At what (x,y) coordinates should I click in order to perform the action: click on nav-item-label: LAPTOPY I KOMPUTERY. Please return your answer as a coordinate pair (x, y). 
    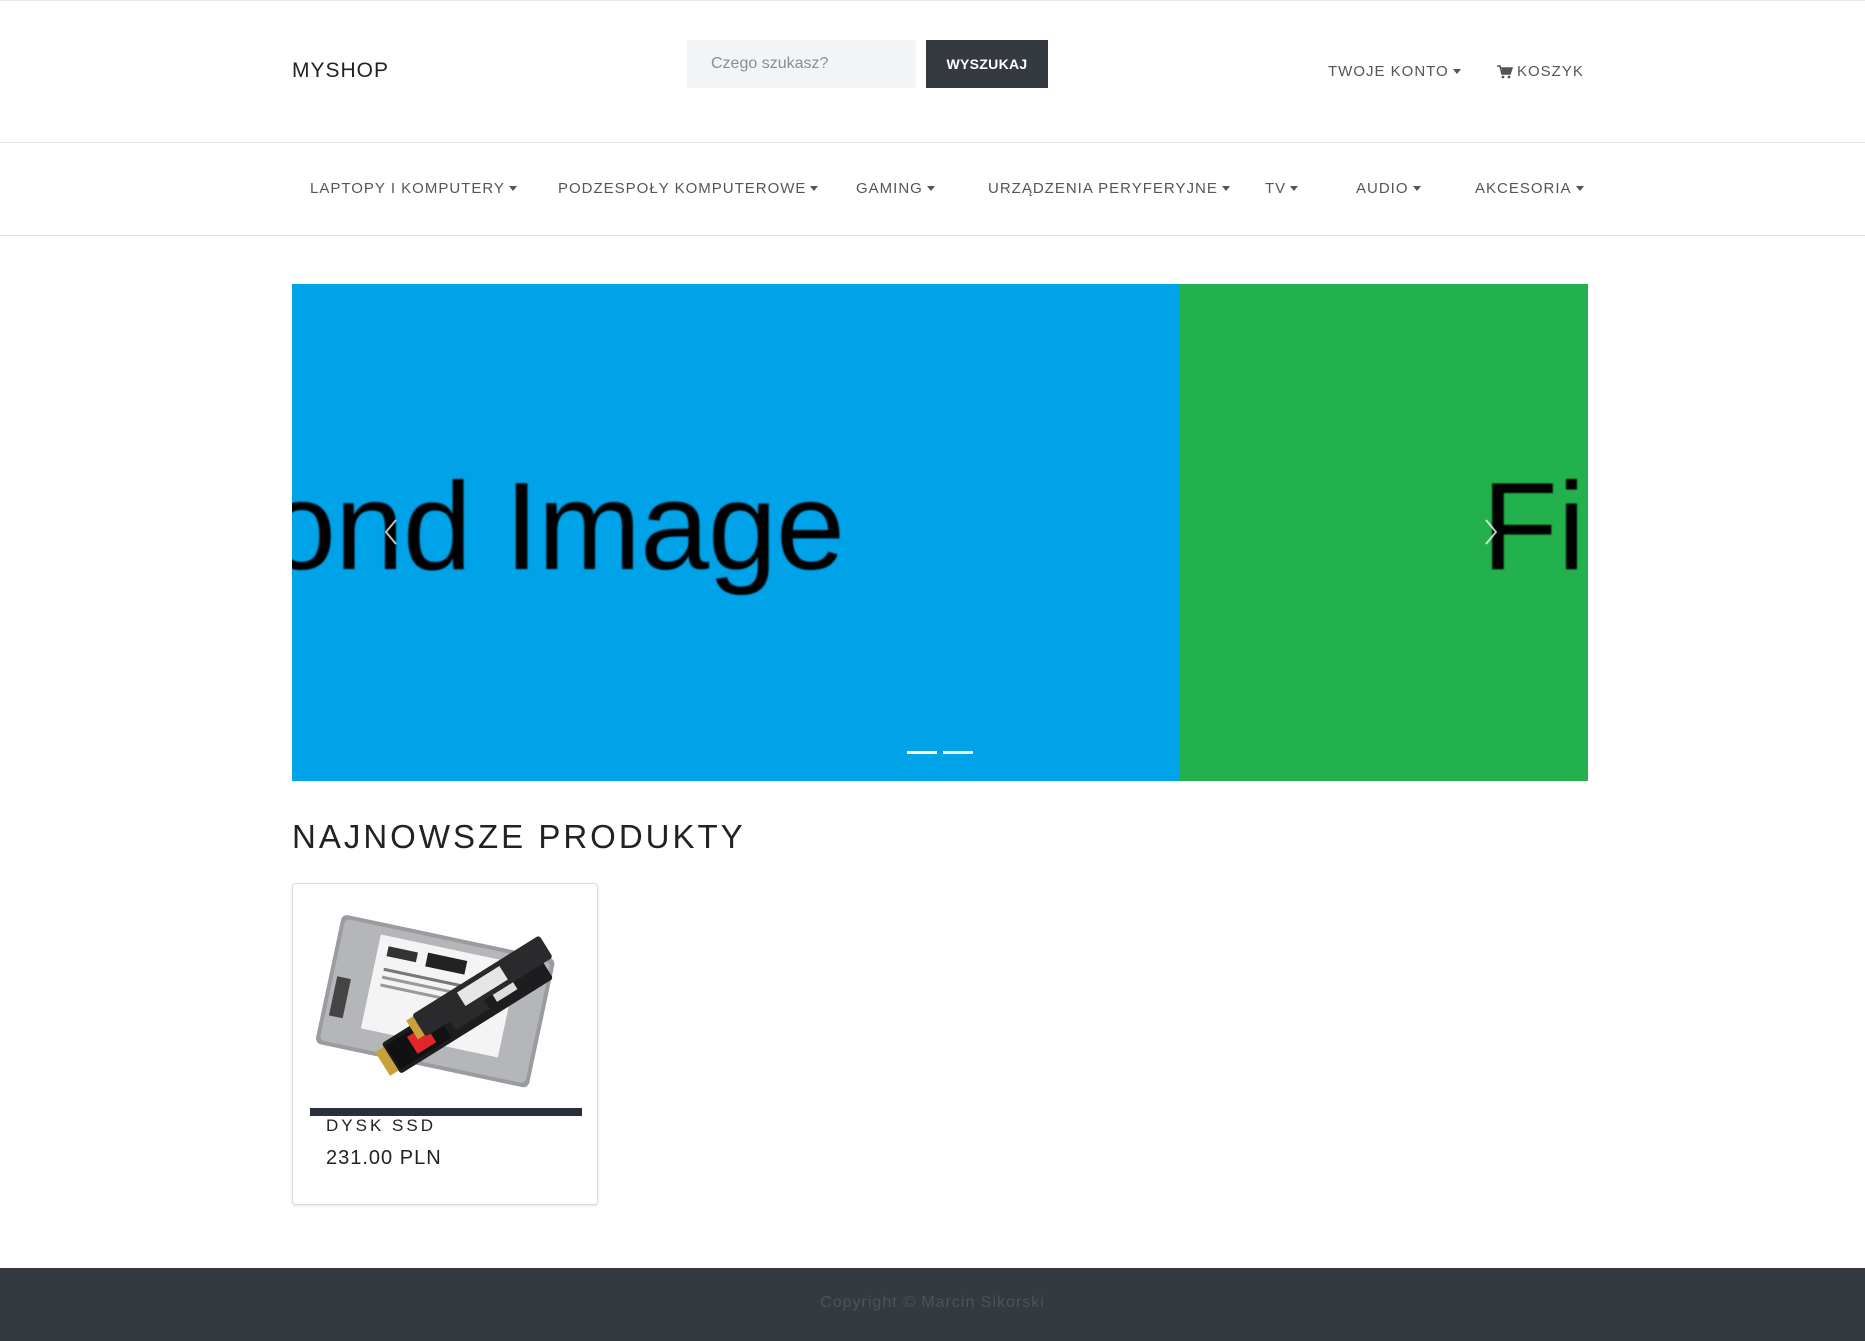
    Looking at the image, I should click on (407, 188).